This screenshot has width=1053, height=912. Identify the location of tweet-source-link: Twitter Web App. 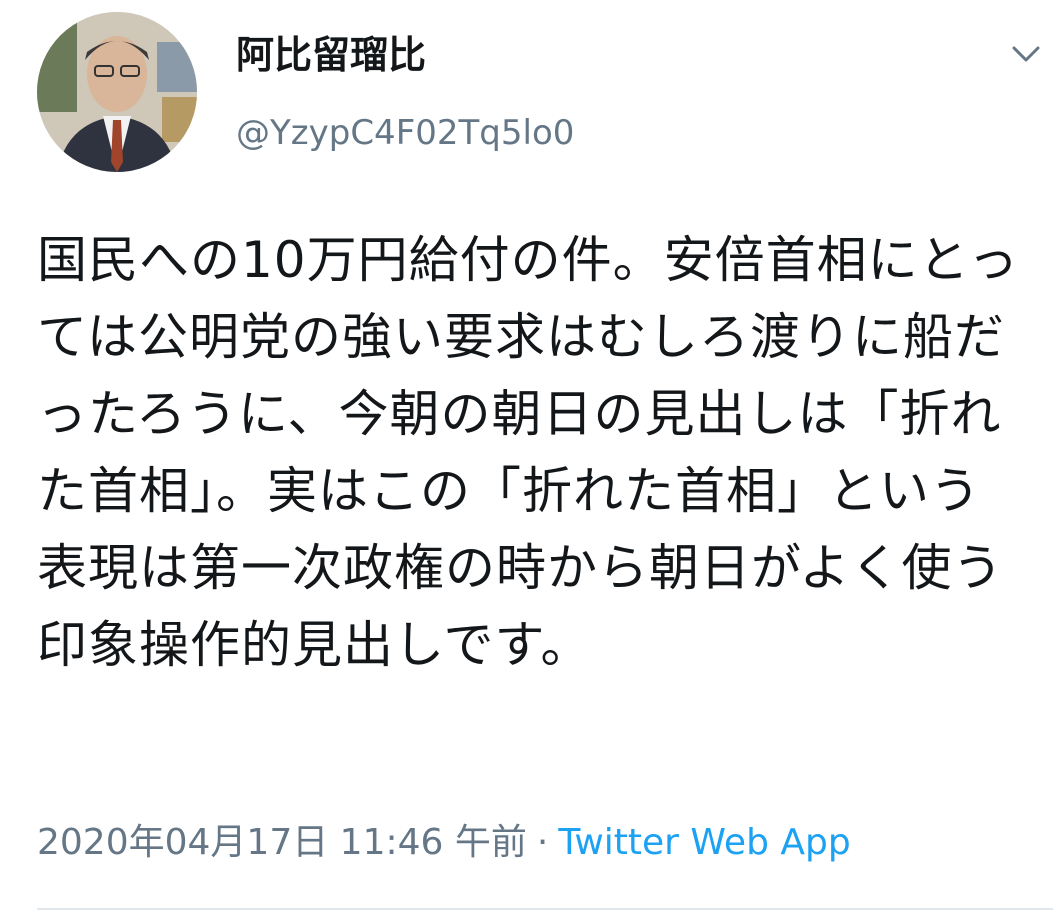
(704, 842).